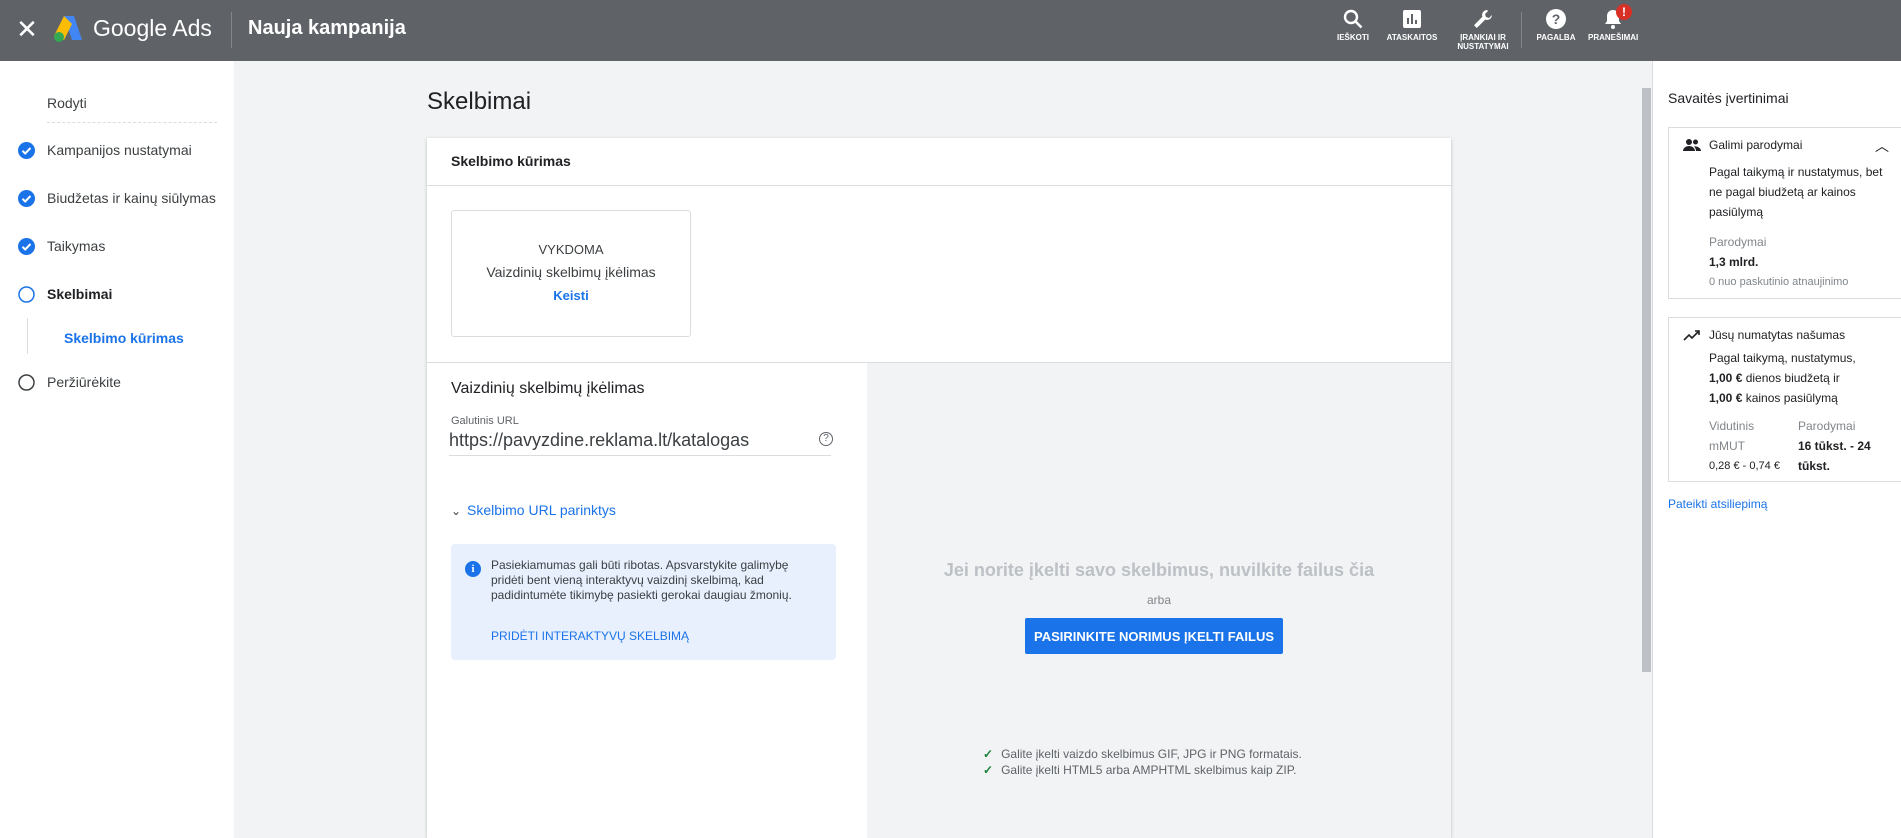  Describe the element at coordinates (117, 294) in the screenshot. I see `sidebar-item-ads: Skelbimai` at that location.